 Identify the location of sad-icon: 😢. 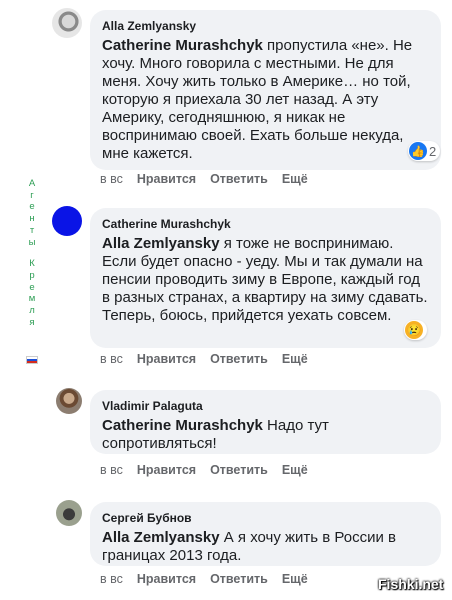
(414, 330).